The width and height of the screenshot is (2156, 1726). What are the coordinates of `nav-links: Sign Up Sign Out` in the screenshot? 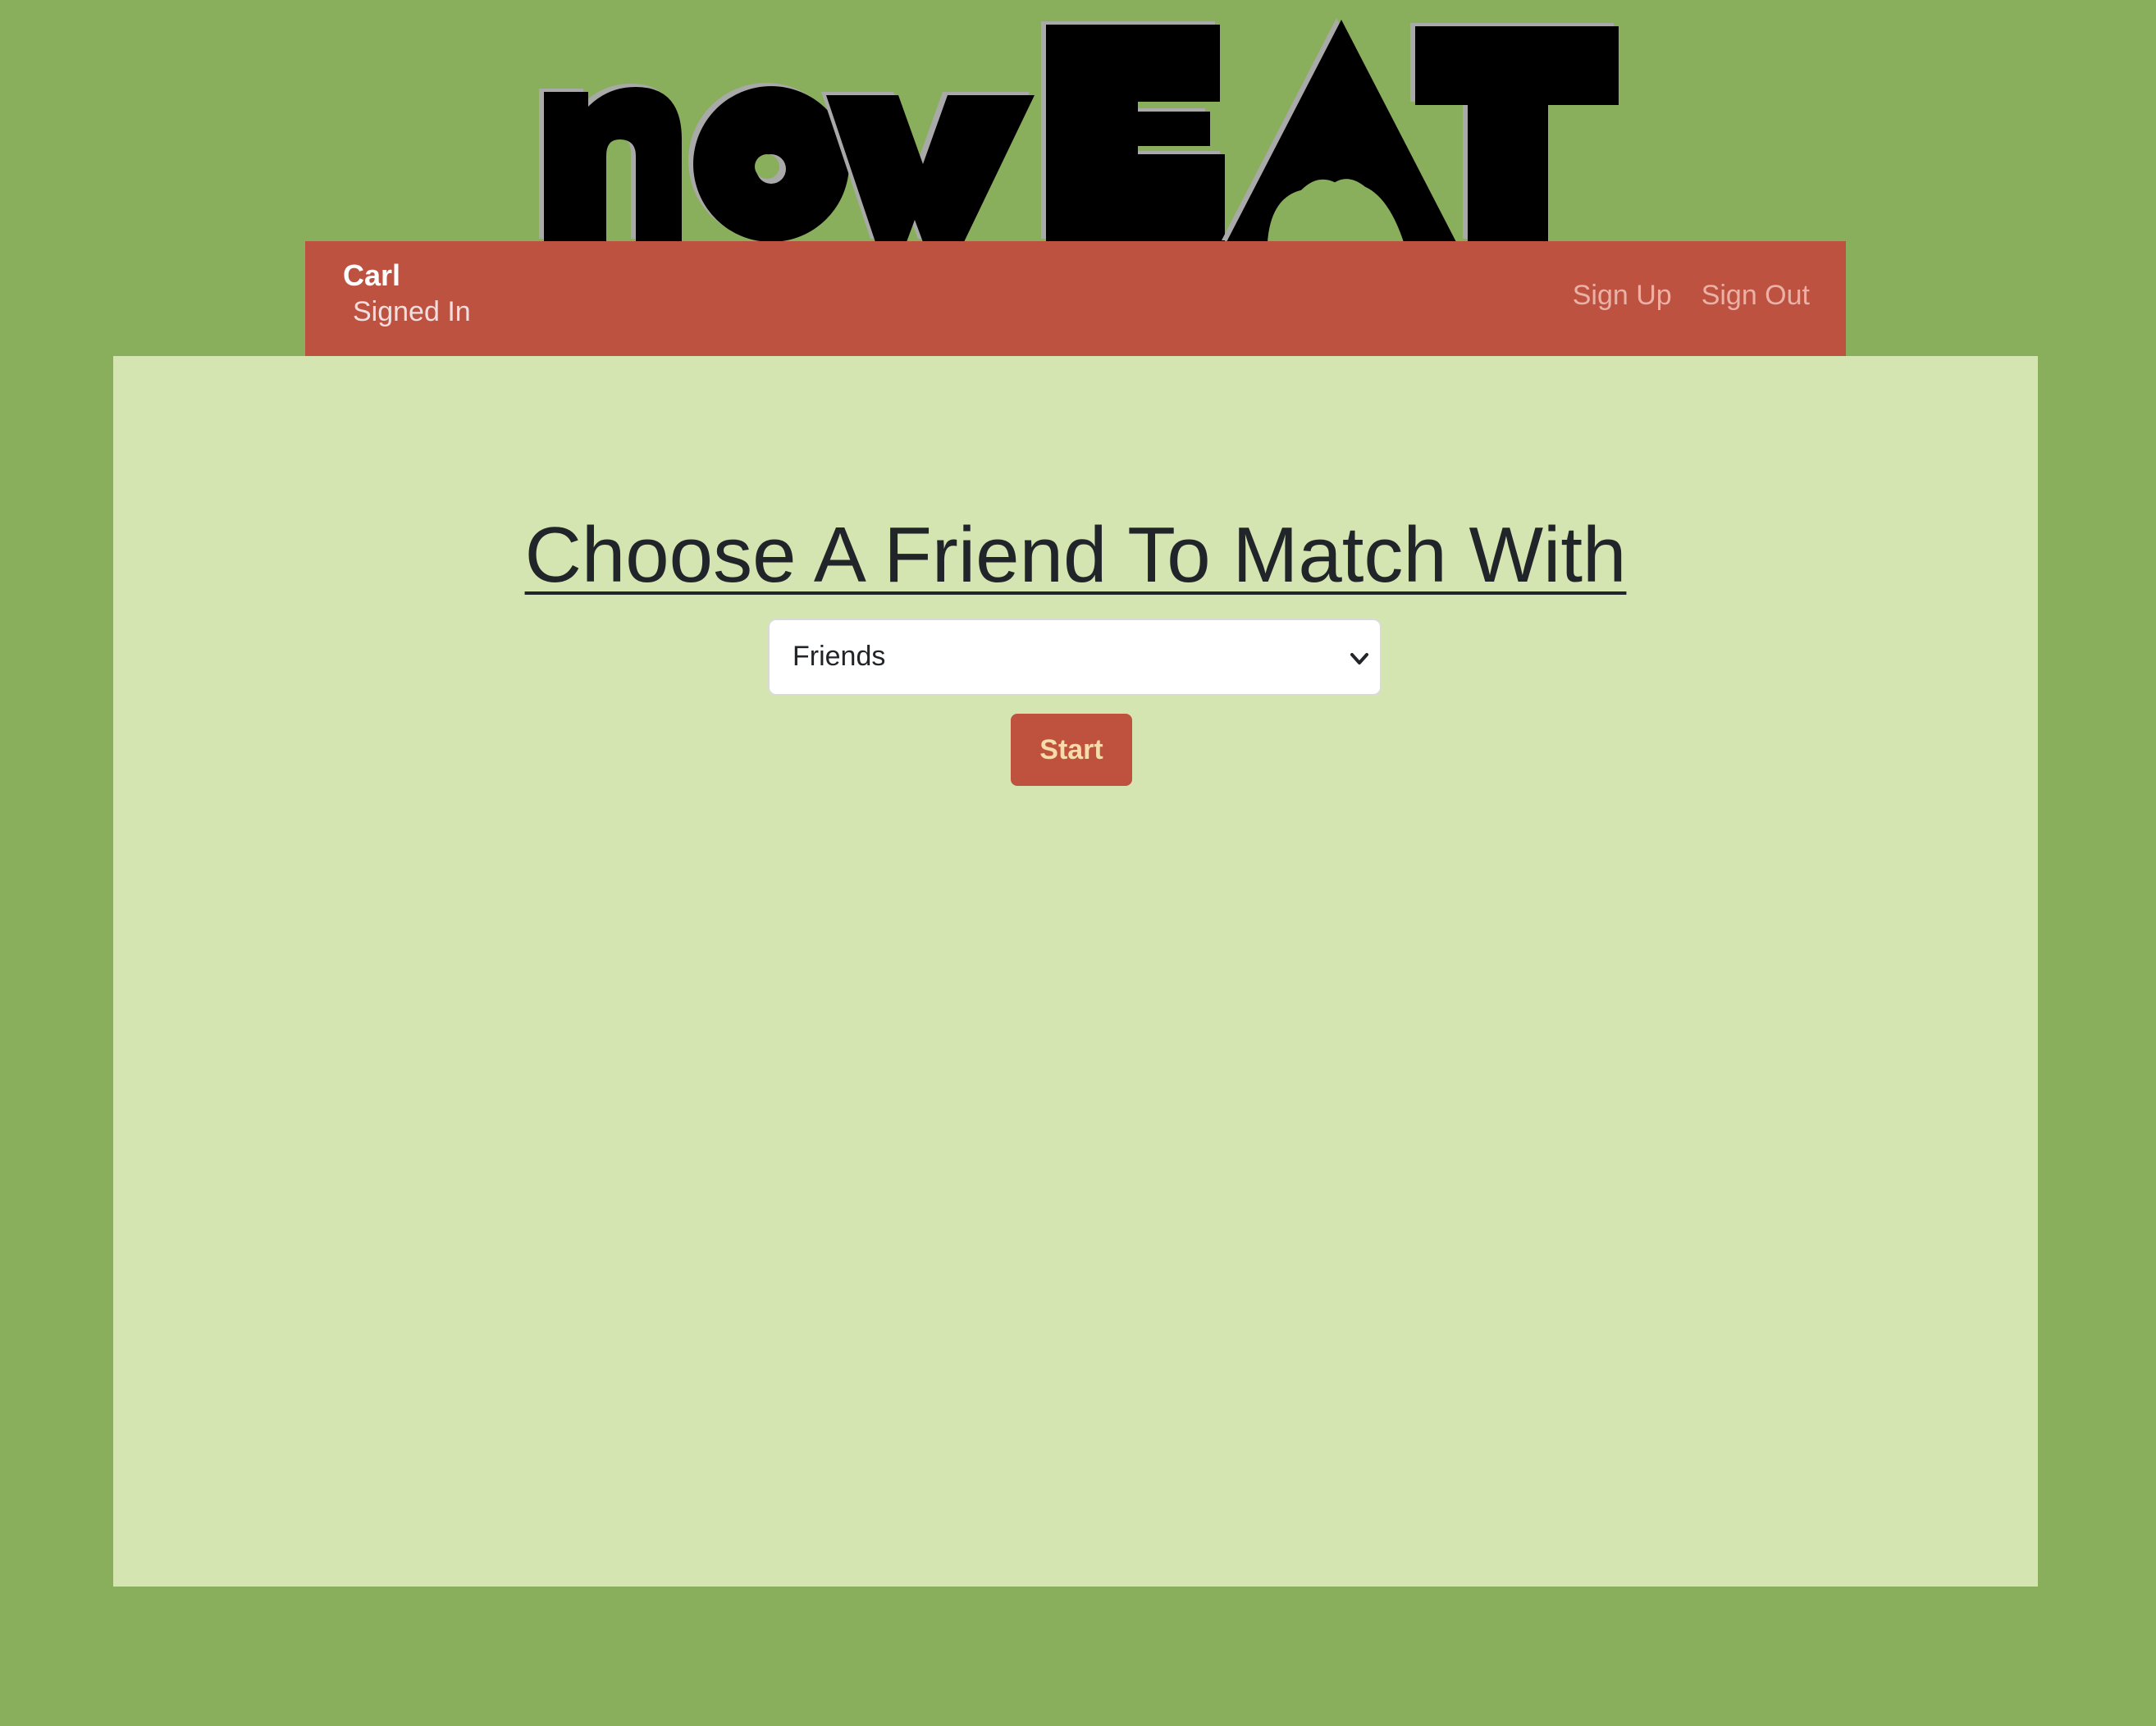 It's located at (1691, 295).